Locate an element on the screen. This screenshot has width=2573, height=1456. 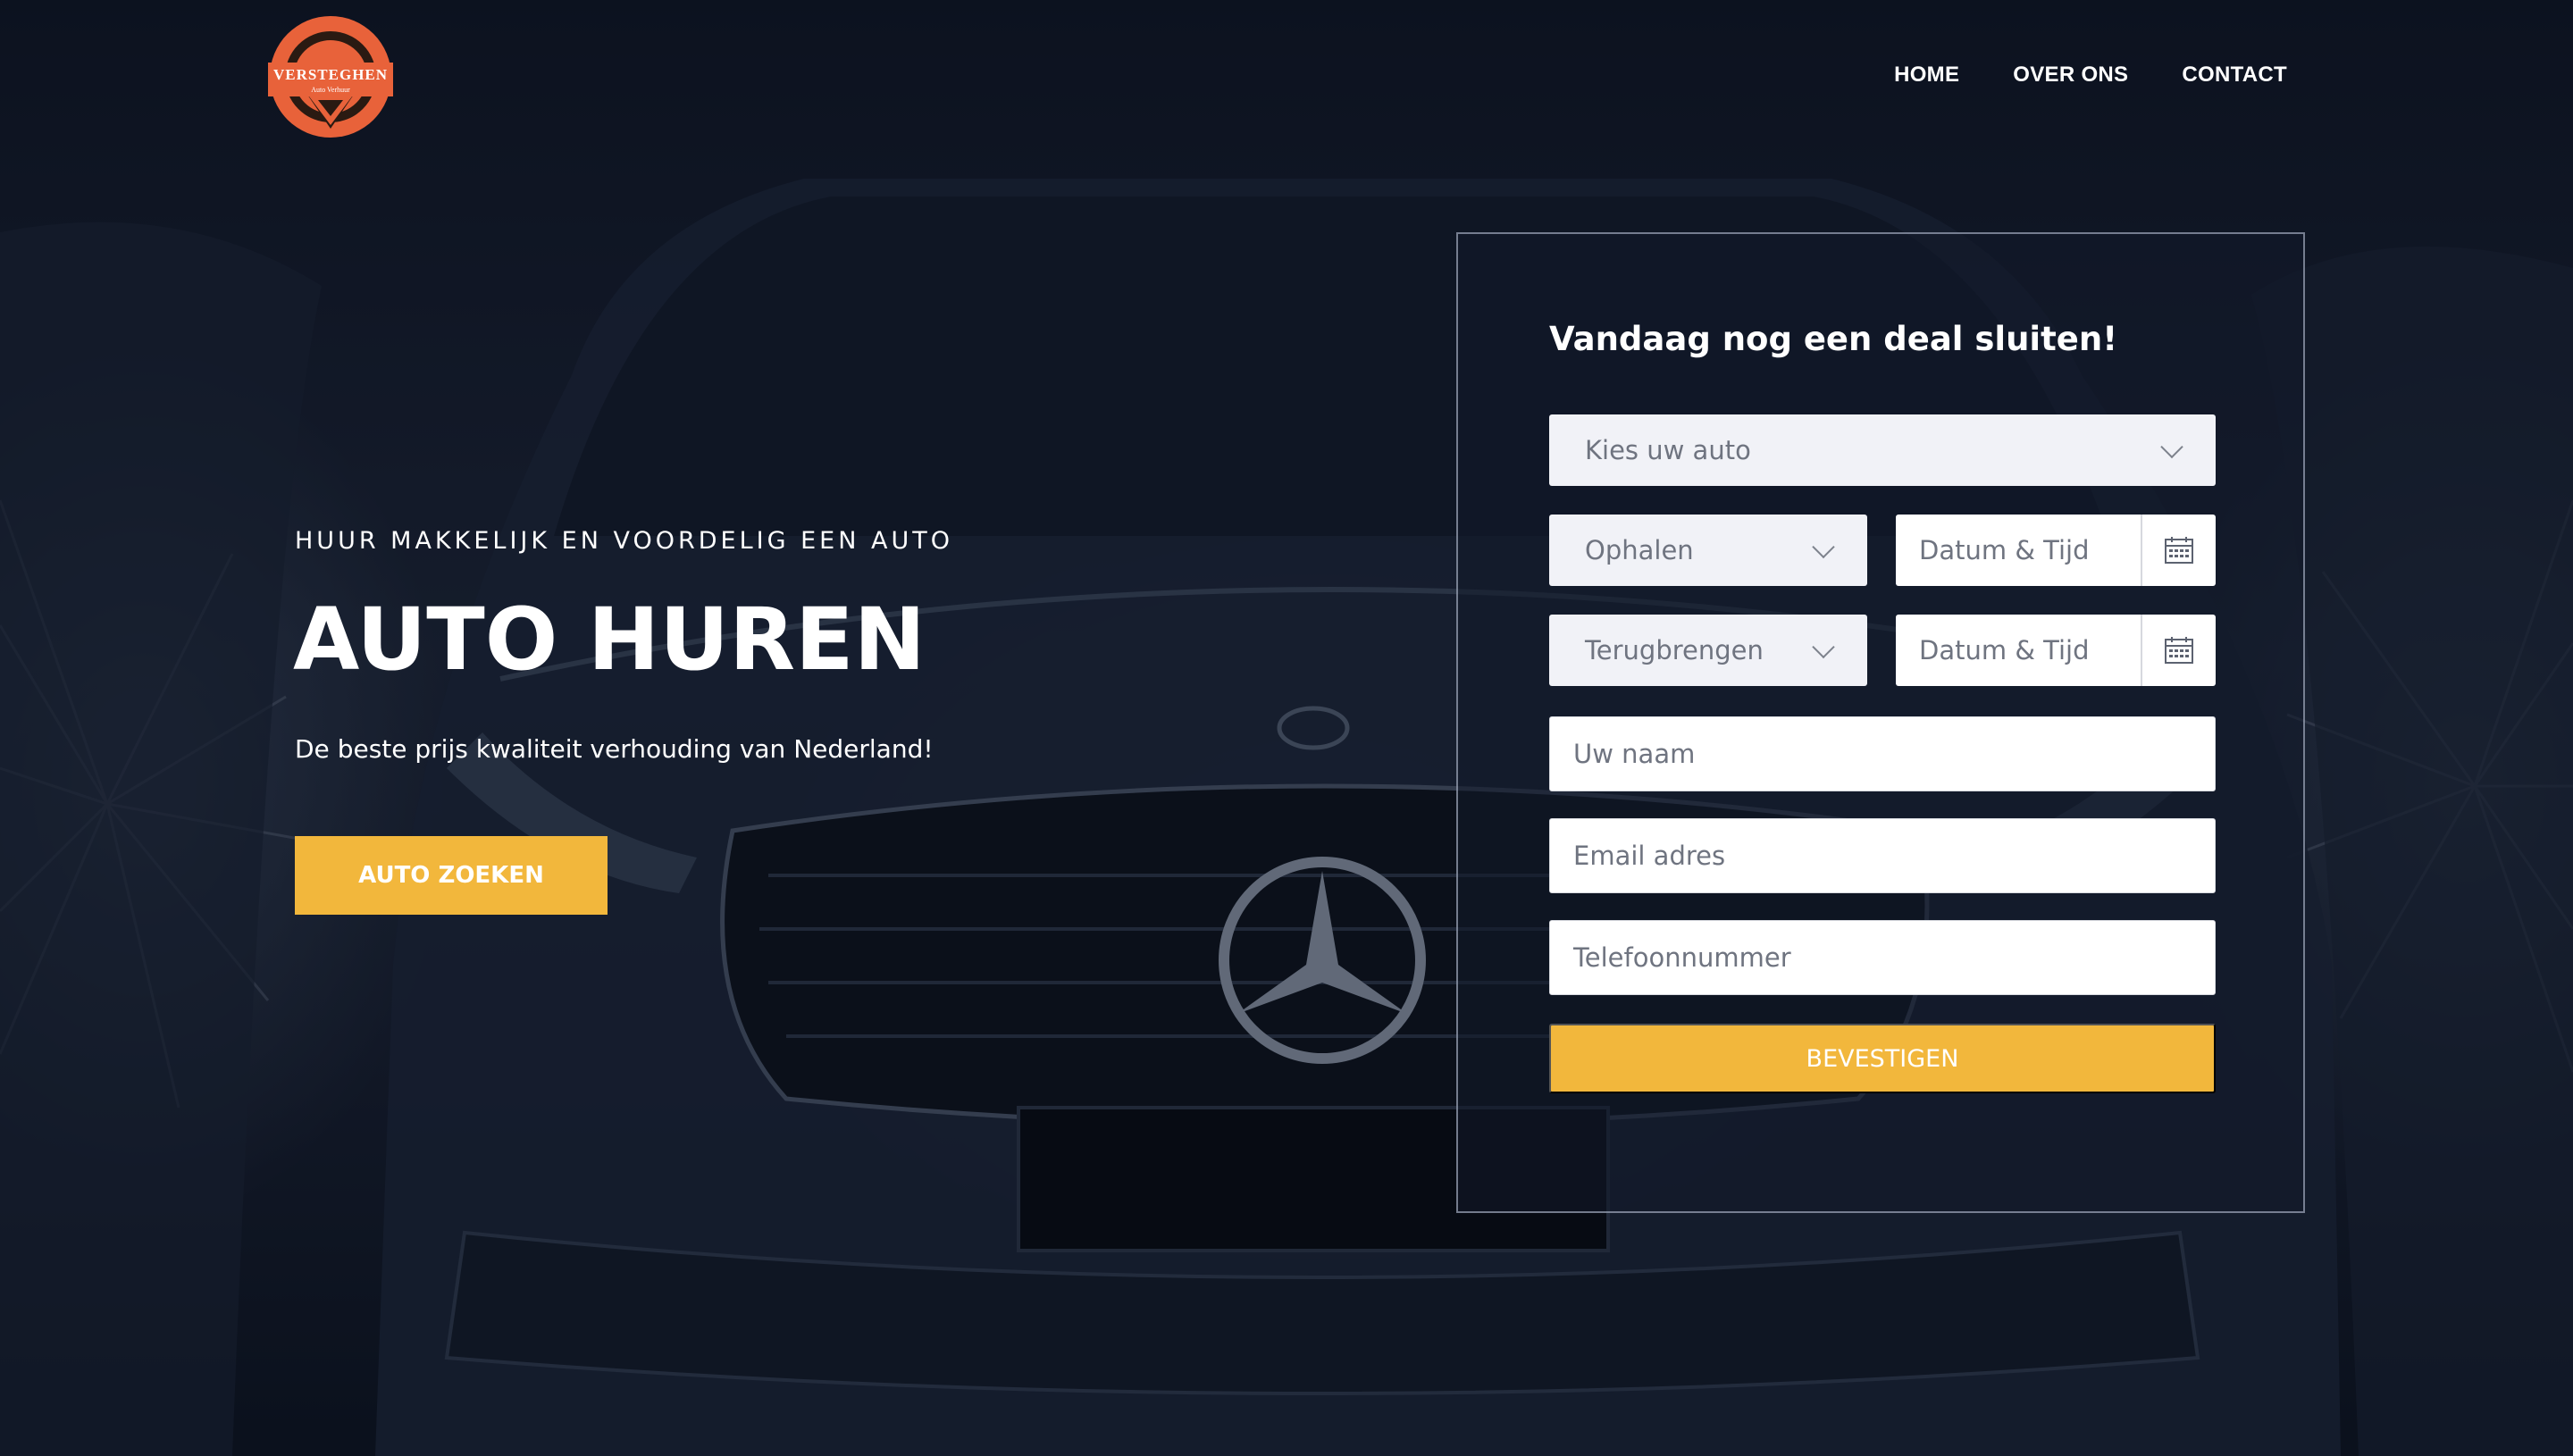
auto-zoeken-button: AUTO ZOEKEN is located at coordinates (451, 875).